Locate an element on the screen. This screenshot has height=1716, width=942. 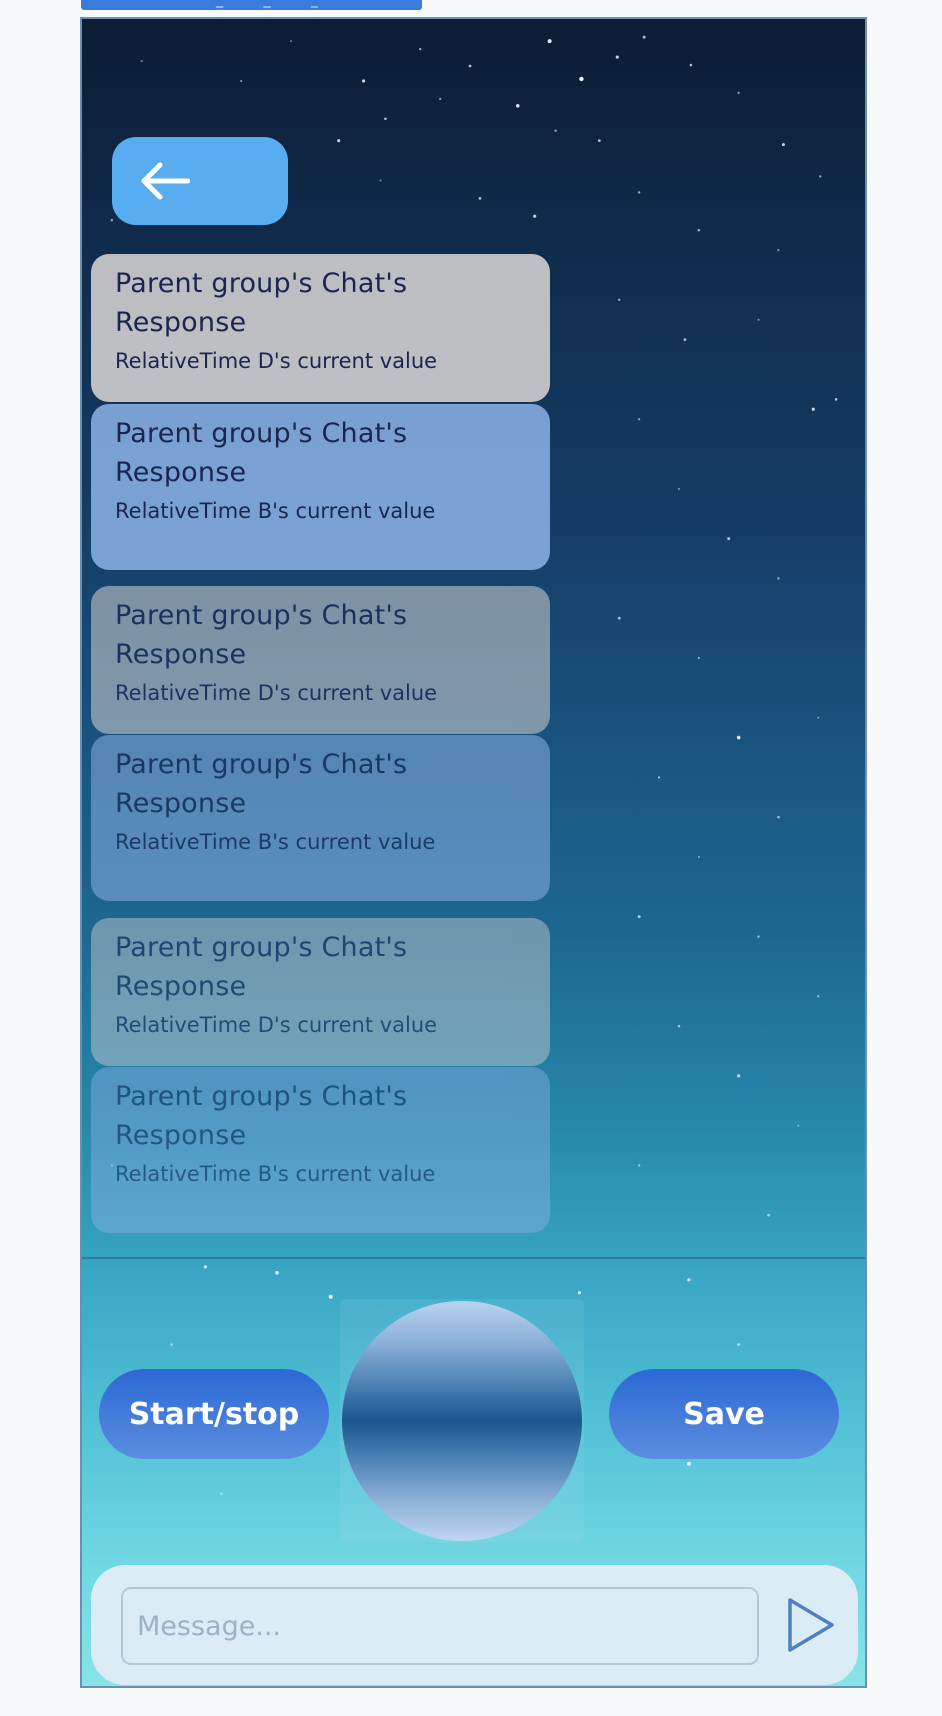
top-tab: _ _ _ is located at coordinates (251, 5).